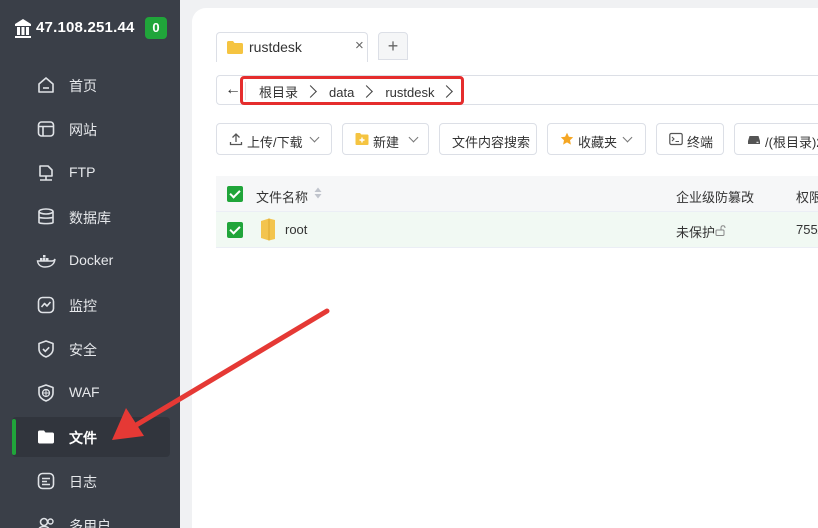 Image resolution: width=818 pixels, height=528 pixels. I want to click on sidebar-item-label: 安全, so click(83, 350).